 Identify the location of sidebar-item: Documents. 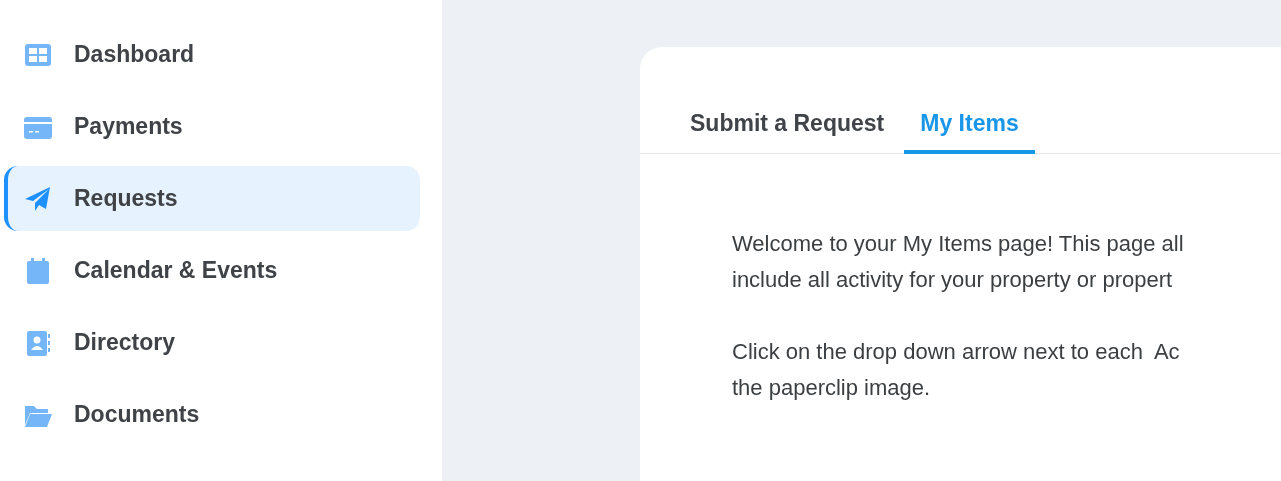
(212, 414).